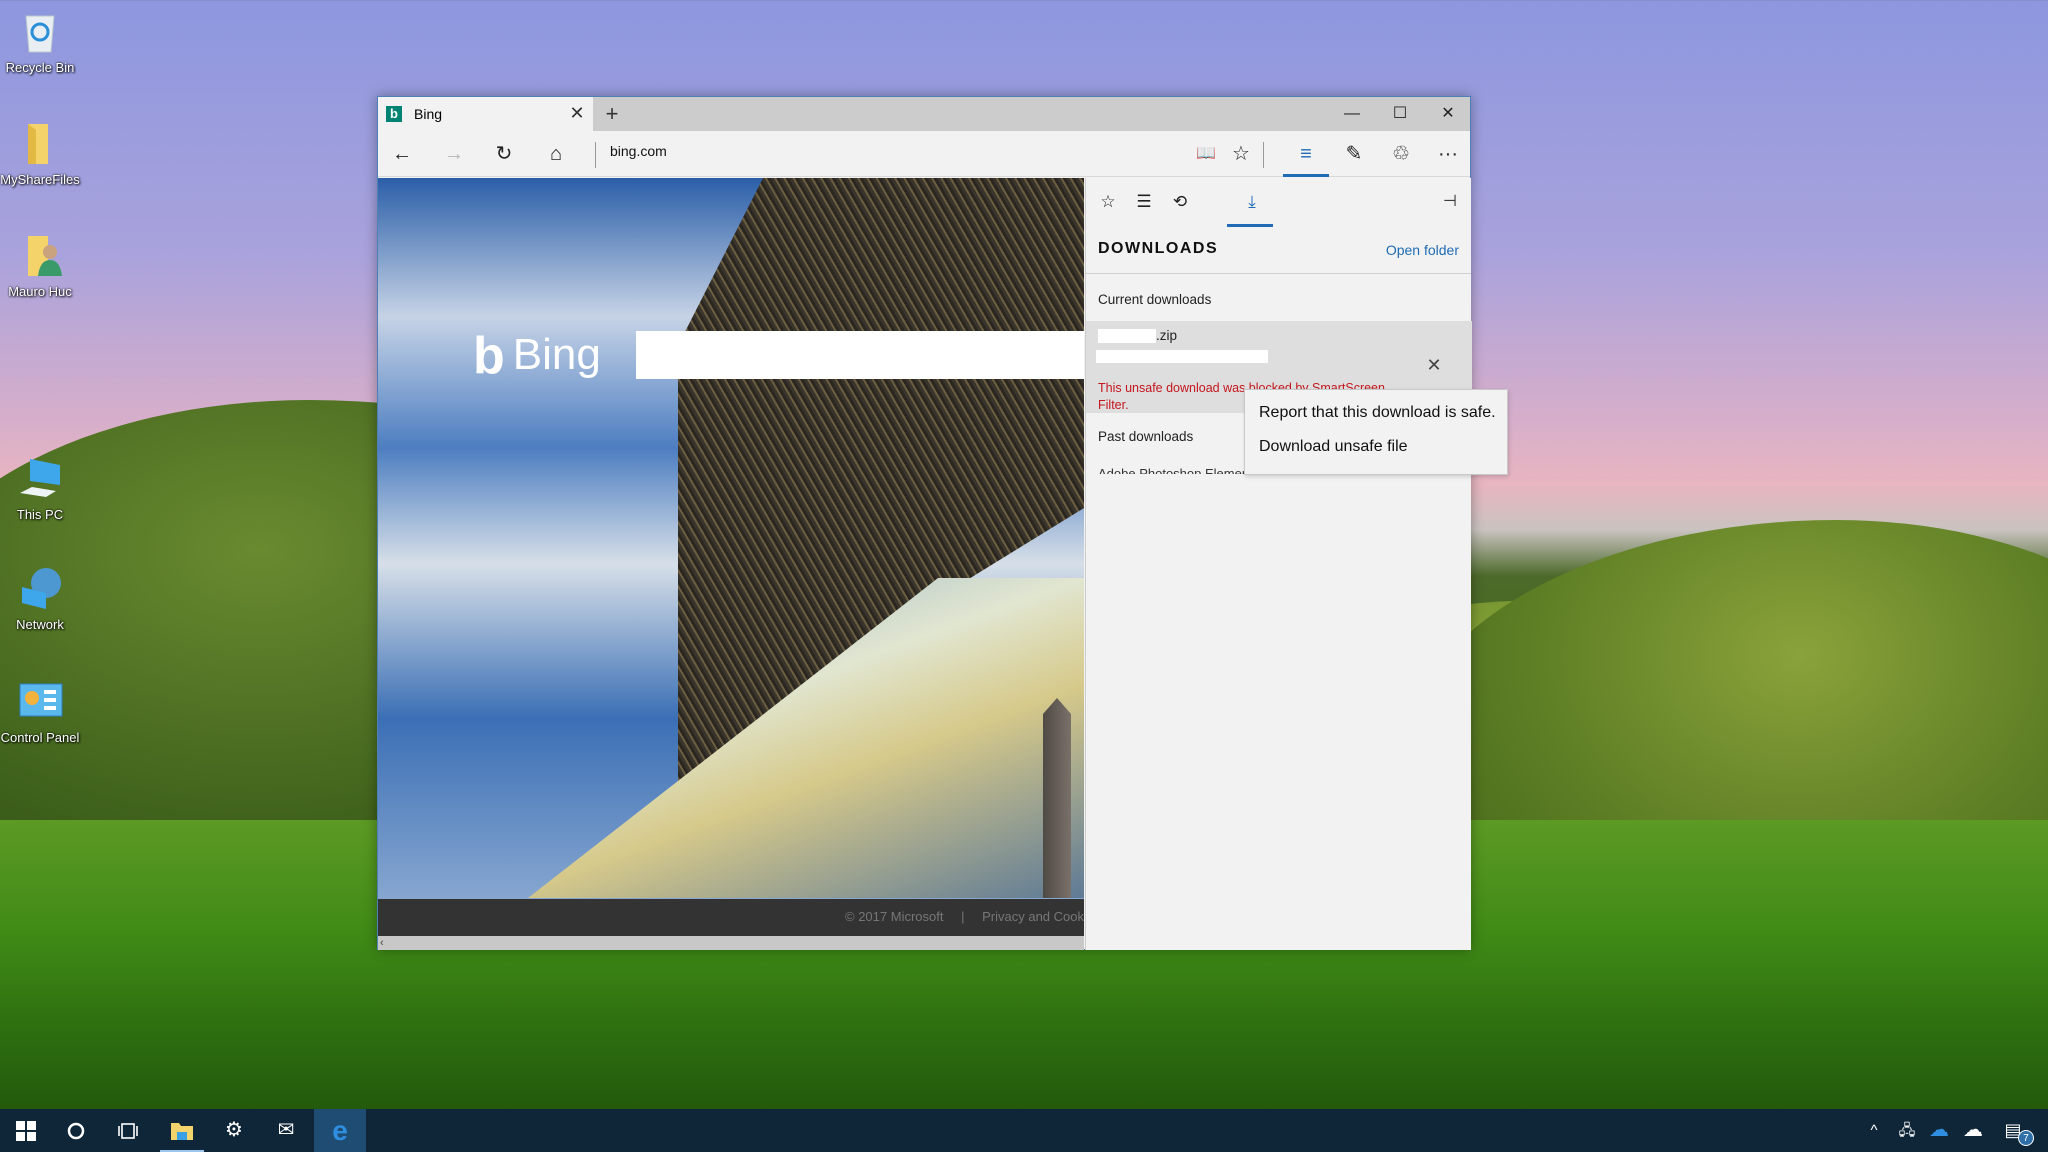 Image resolution: width=2048 pixels, height=1152 pixels. Describe the element at coordinates (428, 114) in the screenshot. I see `tab-title: Bing` at that location.